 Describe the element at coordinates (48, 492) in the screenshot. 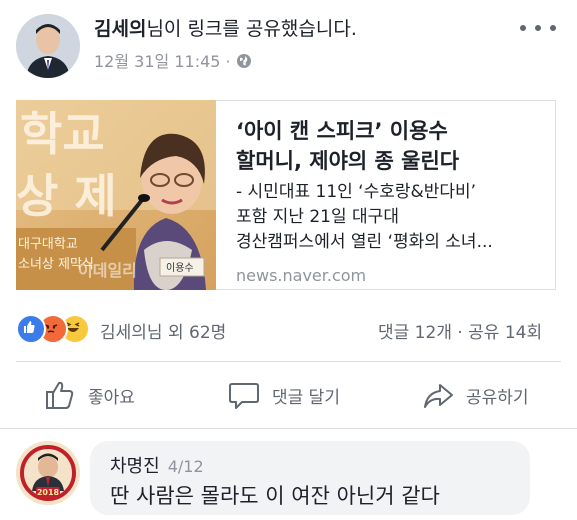

I see `commenter-avatar-badge: 2018` at that location.